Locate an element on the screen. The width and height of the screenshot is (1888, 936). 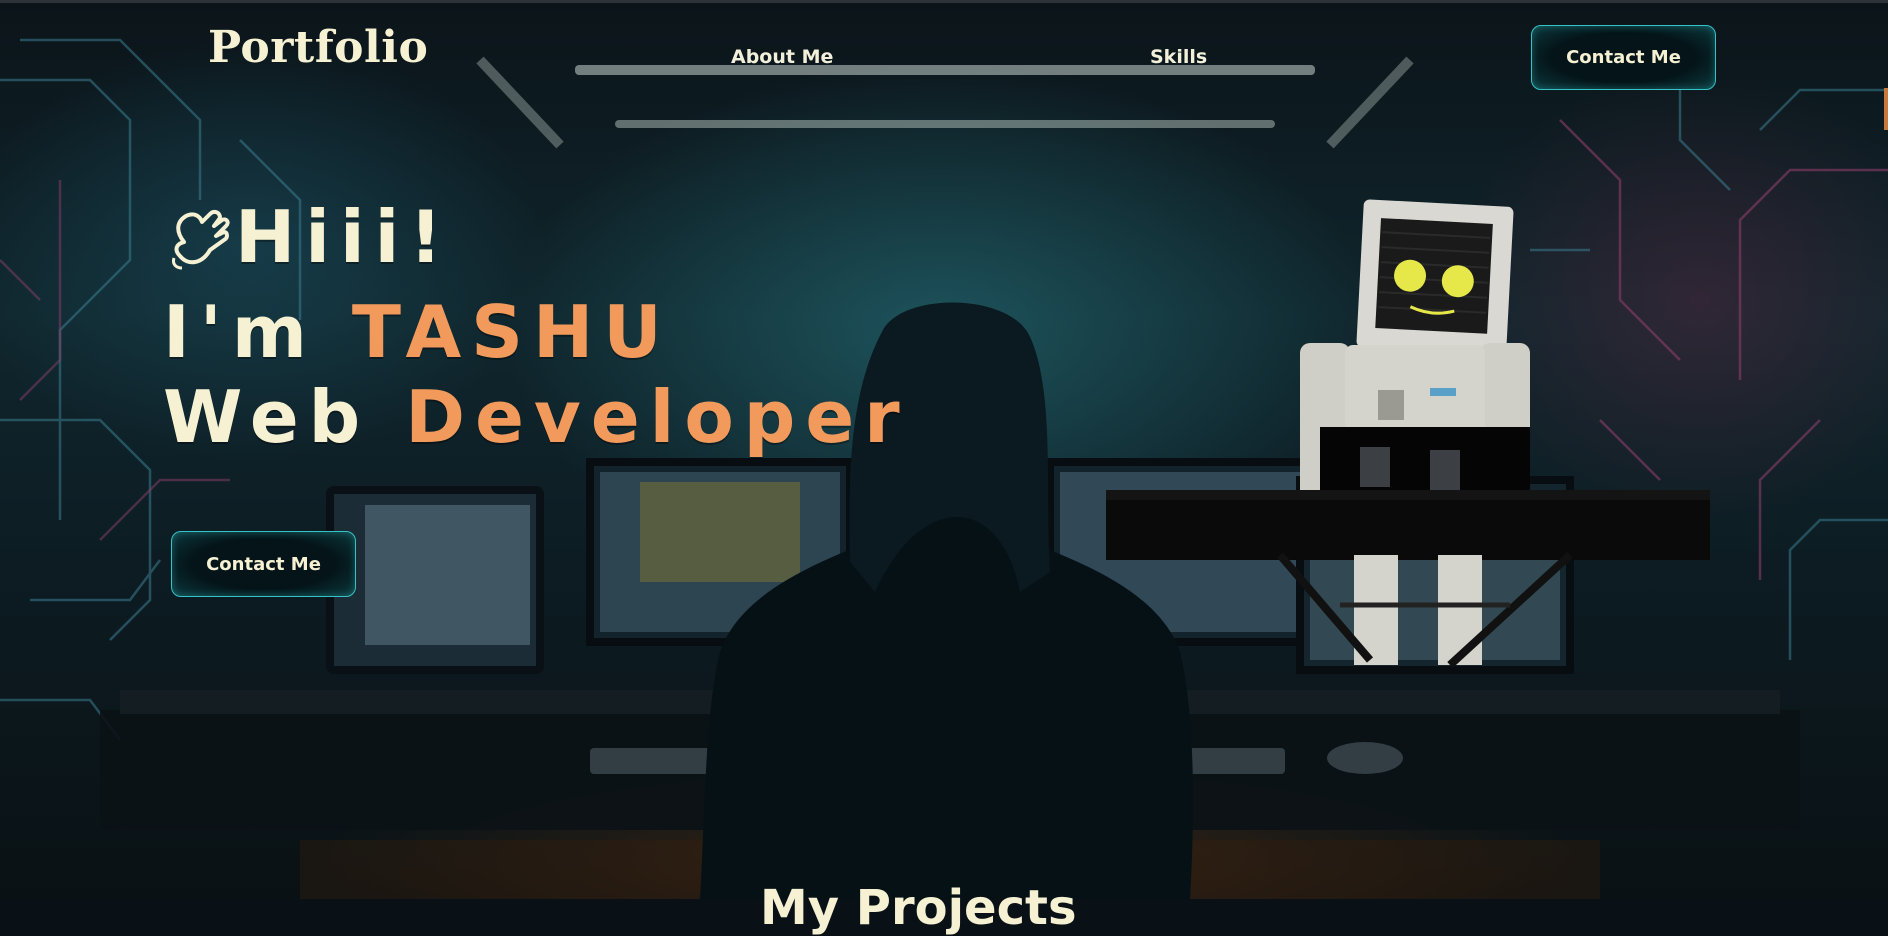
nav-about-me: About Me is located at coordinates (782, 57).